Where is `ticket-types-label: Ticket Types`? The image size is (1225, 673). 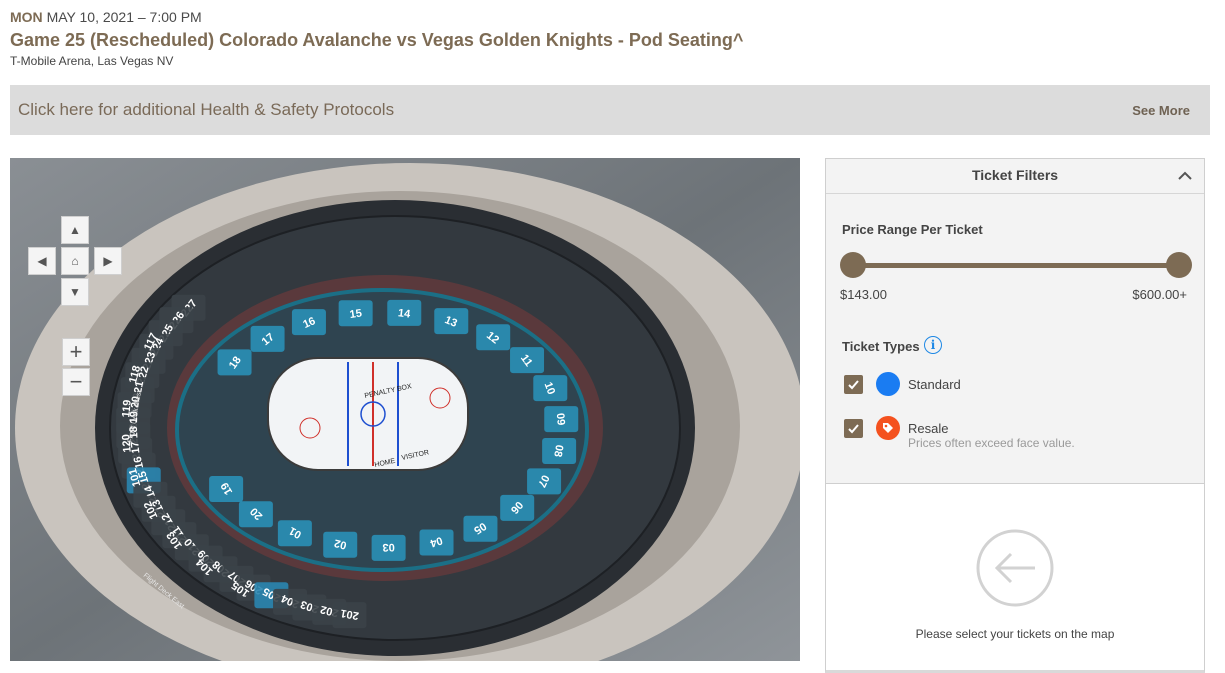 ticket-types-label: Ticket Types is located at coordinates (881, 346).